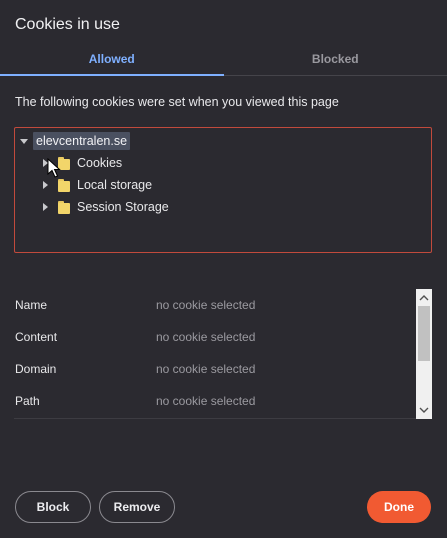 Image resolution: width=447 pixels, height=538 pixels. What do you see at coordinates (27, 401) in the screenshot?
I see `detail-key: Path` at bounding box center [27, 401].